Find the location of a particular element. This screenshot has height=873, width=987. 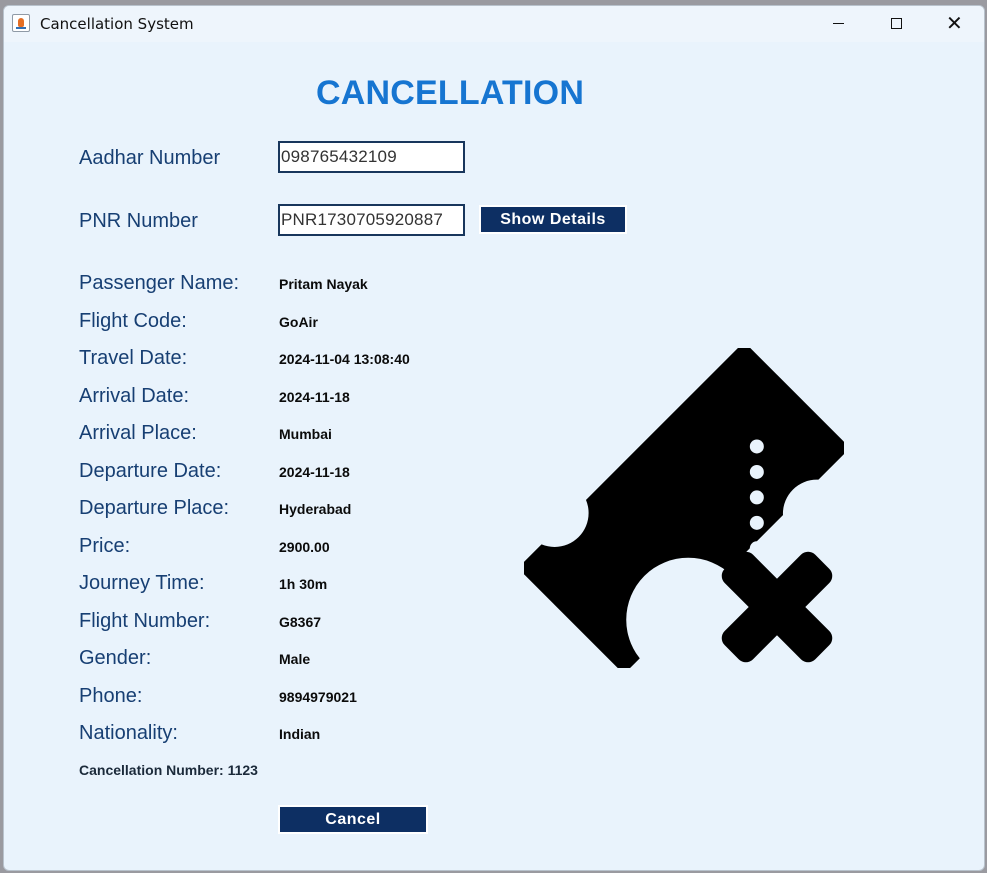

window-title: Cancellation System is located at coordinates (117, 24).